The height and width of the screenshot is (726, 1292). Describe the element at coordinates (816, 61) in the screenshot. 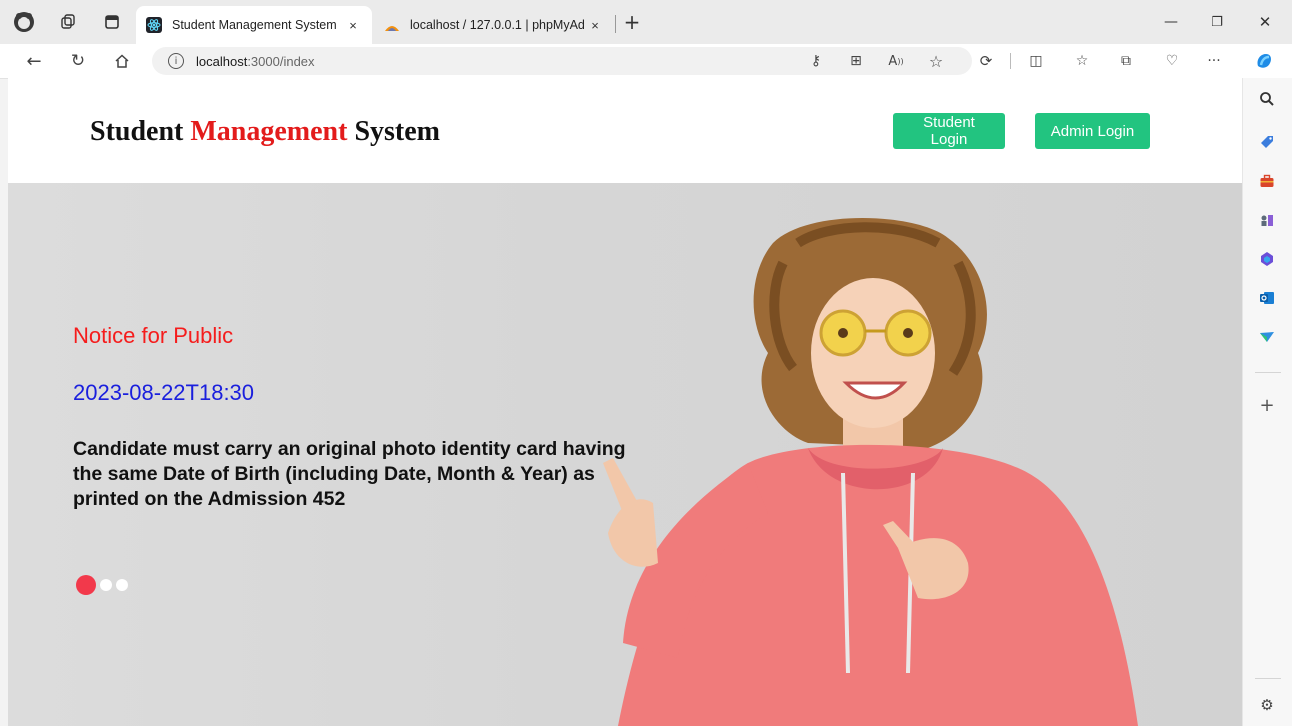

I see `password-key-icon: ⚷` at that location.